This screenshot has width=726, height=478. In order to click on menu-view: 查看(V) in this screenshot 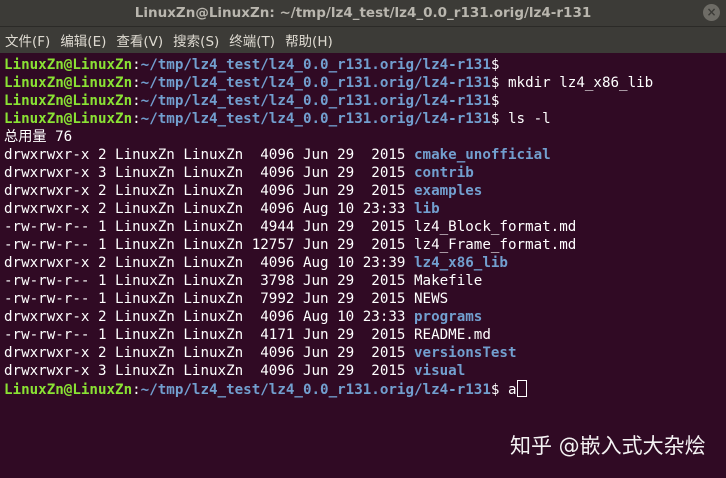, I will do `click(139, 40)`.